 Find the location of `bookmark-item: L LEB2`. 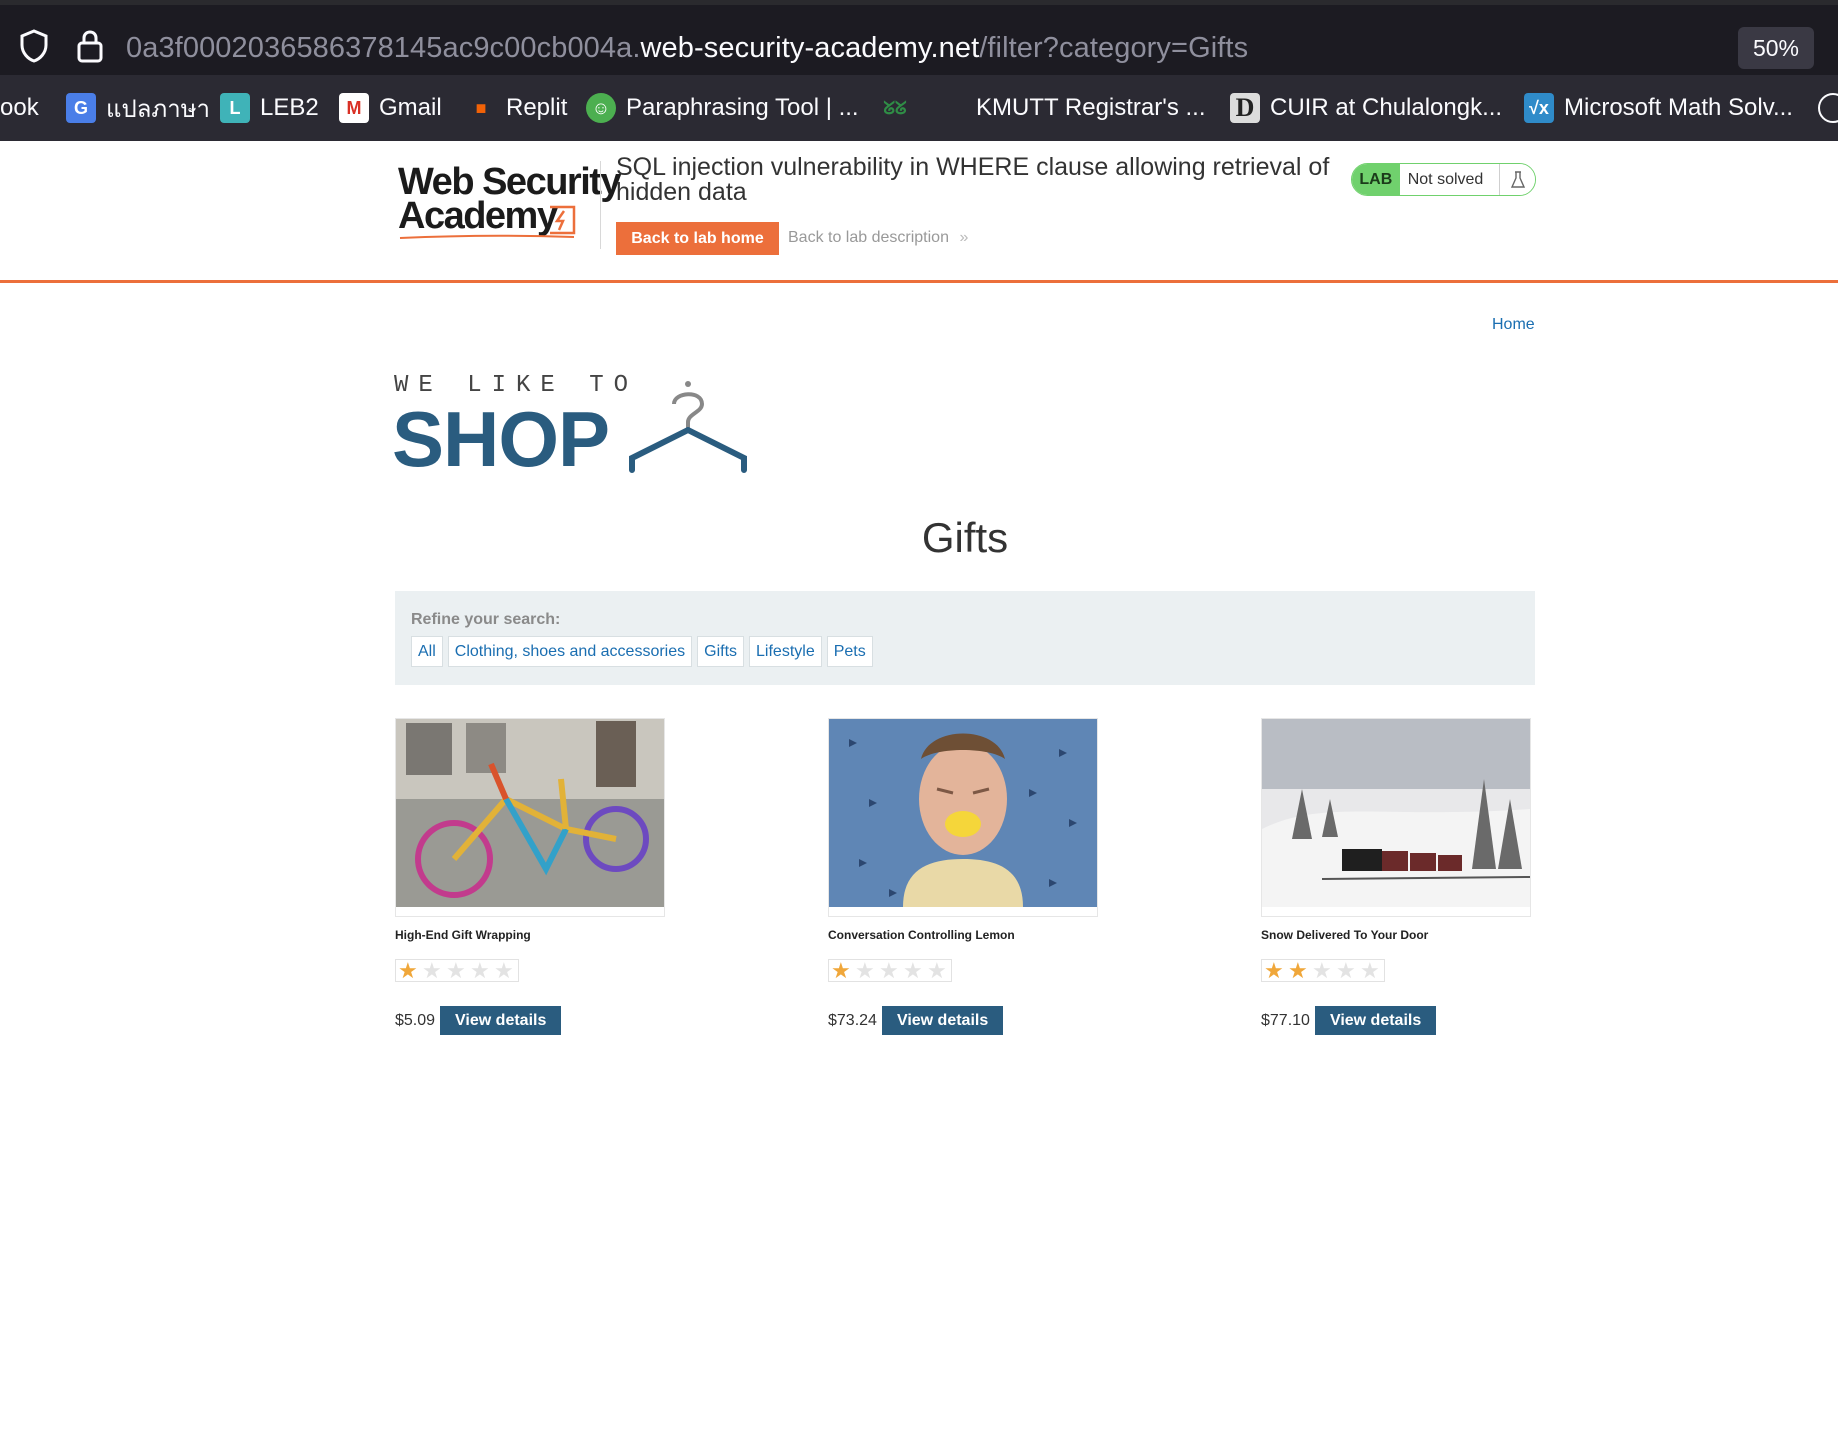

bookmark-item: L LEB2 is located at coordinates (269, 108).